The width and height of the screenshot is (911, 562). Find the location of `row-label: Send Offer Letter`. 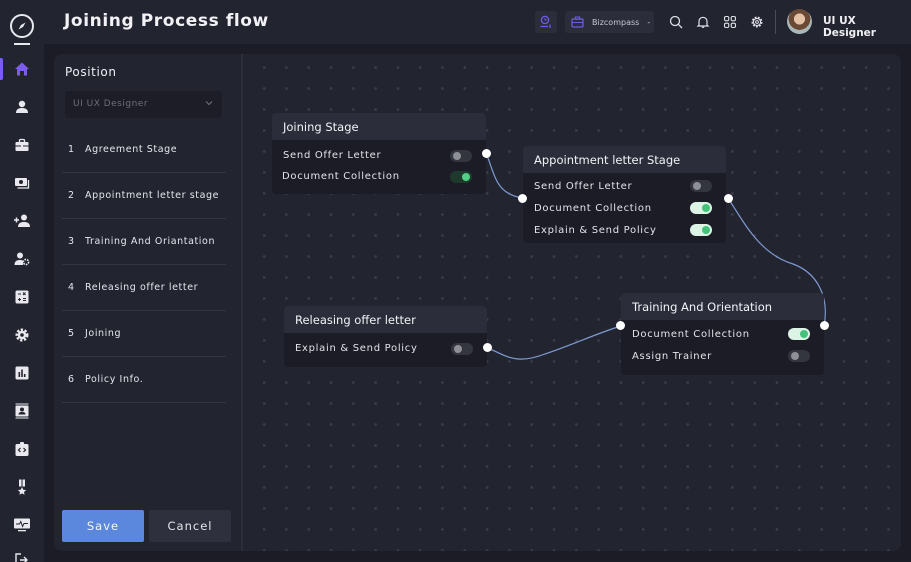

row-label: Send Offer Letter is located at coordinates (583, 186).